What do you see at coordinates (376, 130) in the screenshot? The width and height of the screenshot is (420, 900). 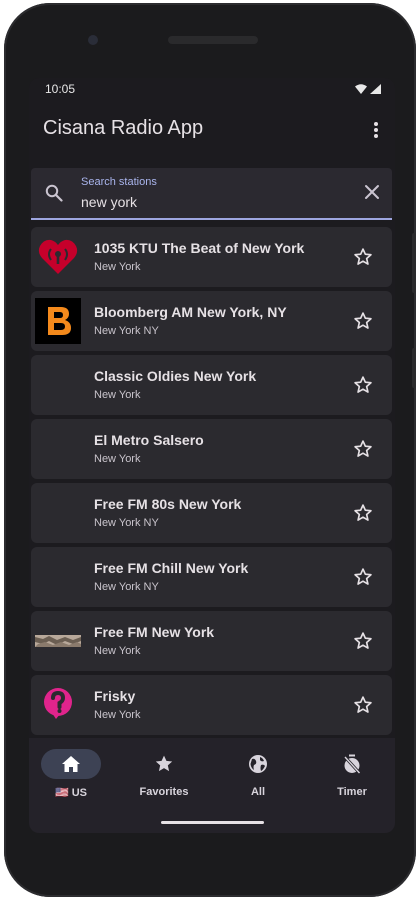 I see `more-options-button` at bounding box center [376, 130].